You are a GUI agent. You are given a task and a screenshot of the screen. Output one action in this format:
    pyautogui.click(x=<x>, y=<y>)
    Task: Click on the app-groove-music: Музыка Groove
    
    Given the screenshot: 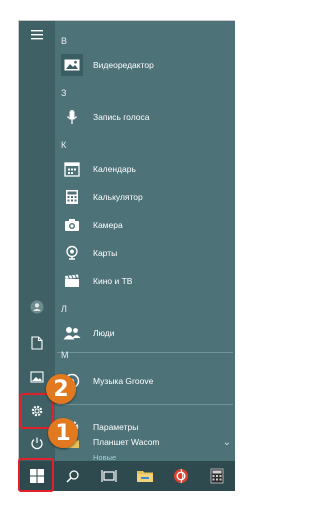 What is the action you would take?
    pyautogui.click(x=148, y=381)
    